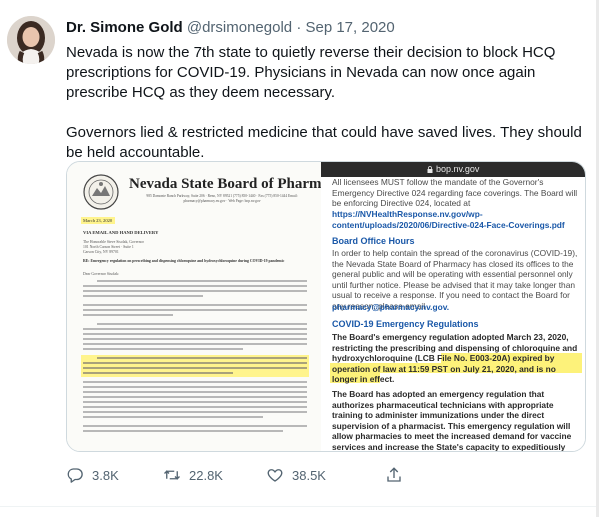  Describe the element at coordinates (105, 475) in the screenshot. I see `reply-count: 3.8K` at that location.